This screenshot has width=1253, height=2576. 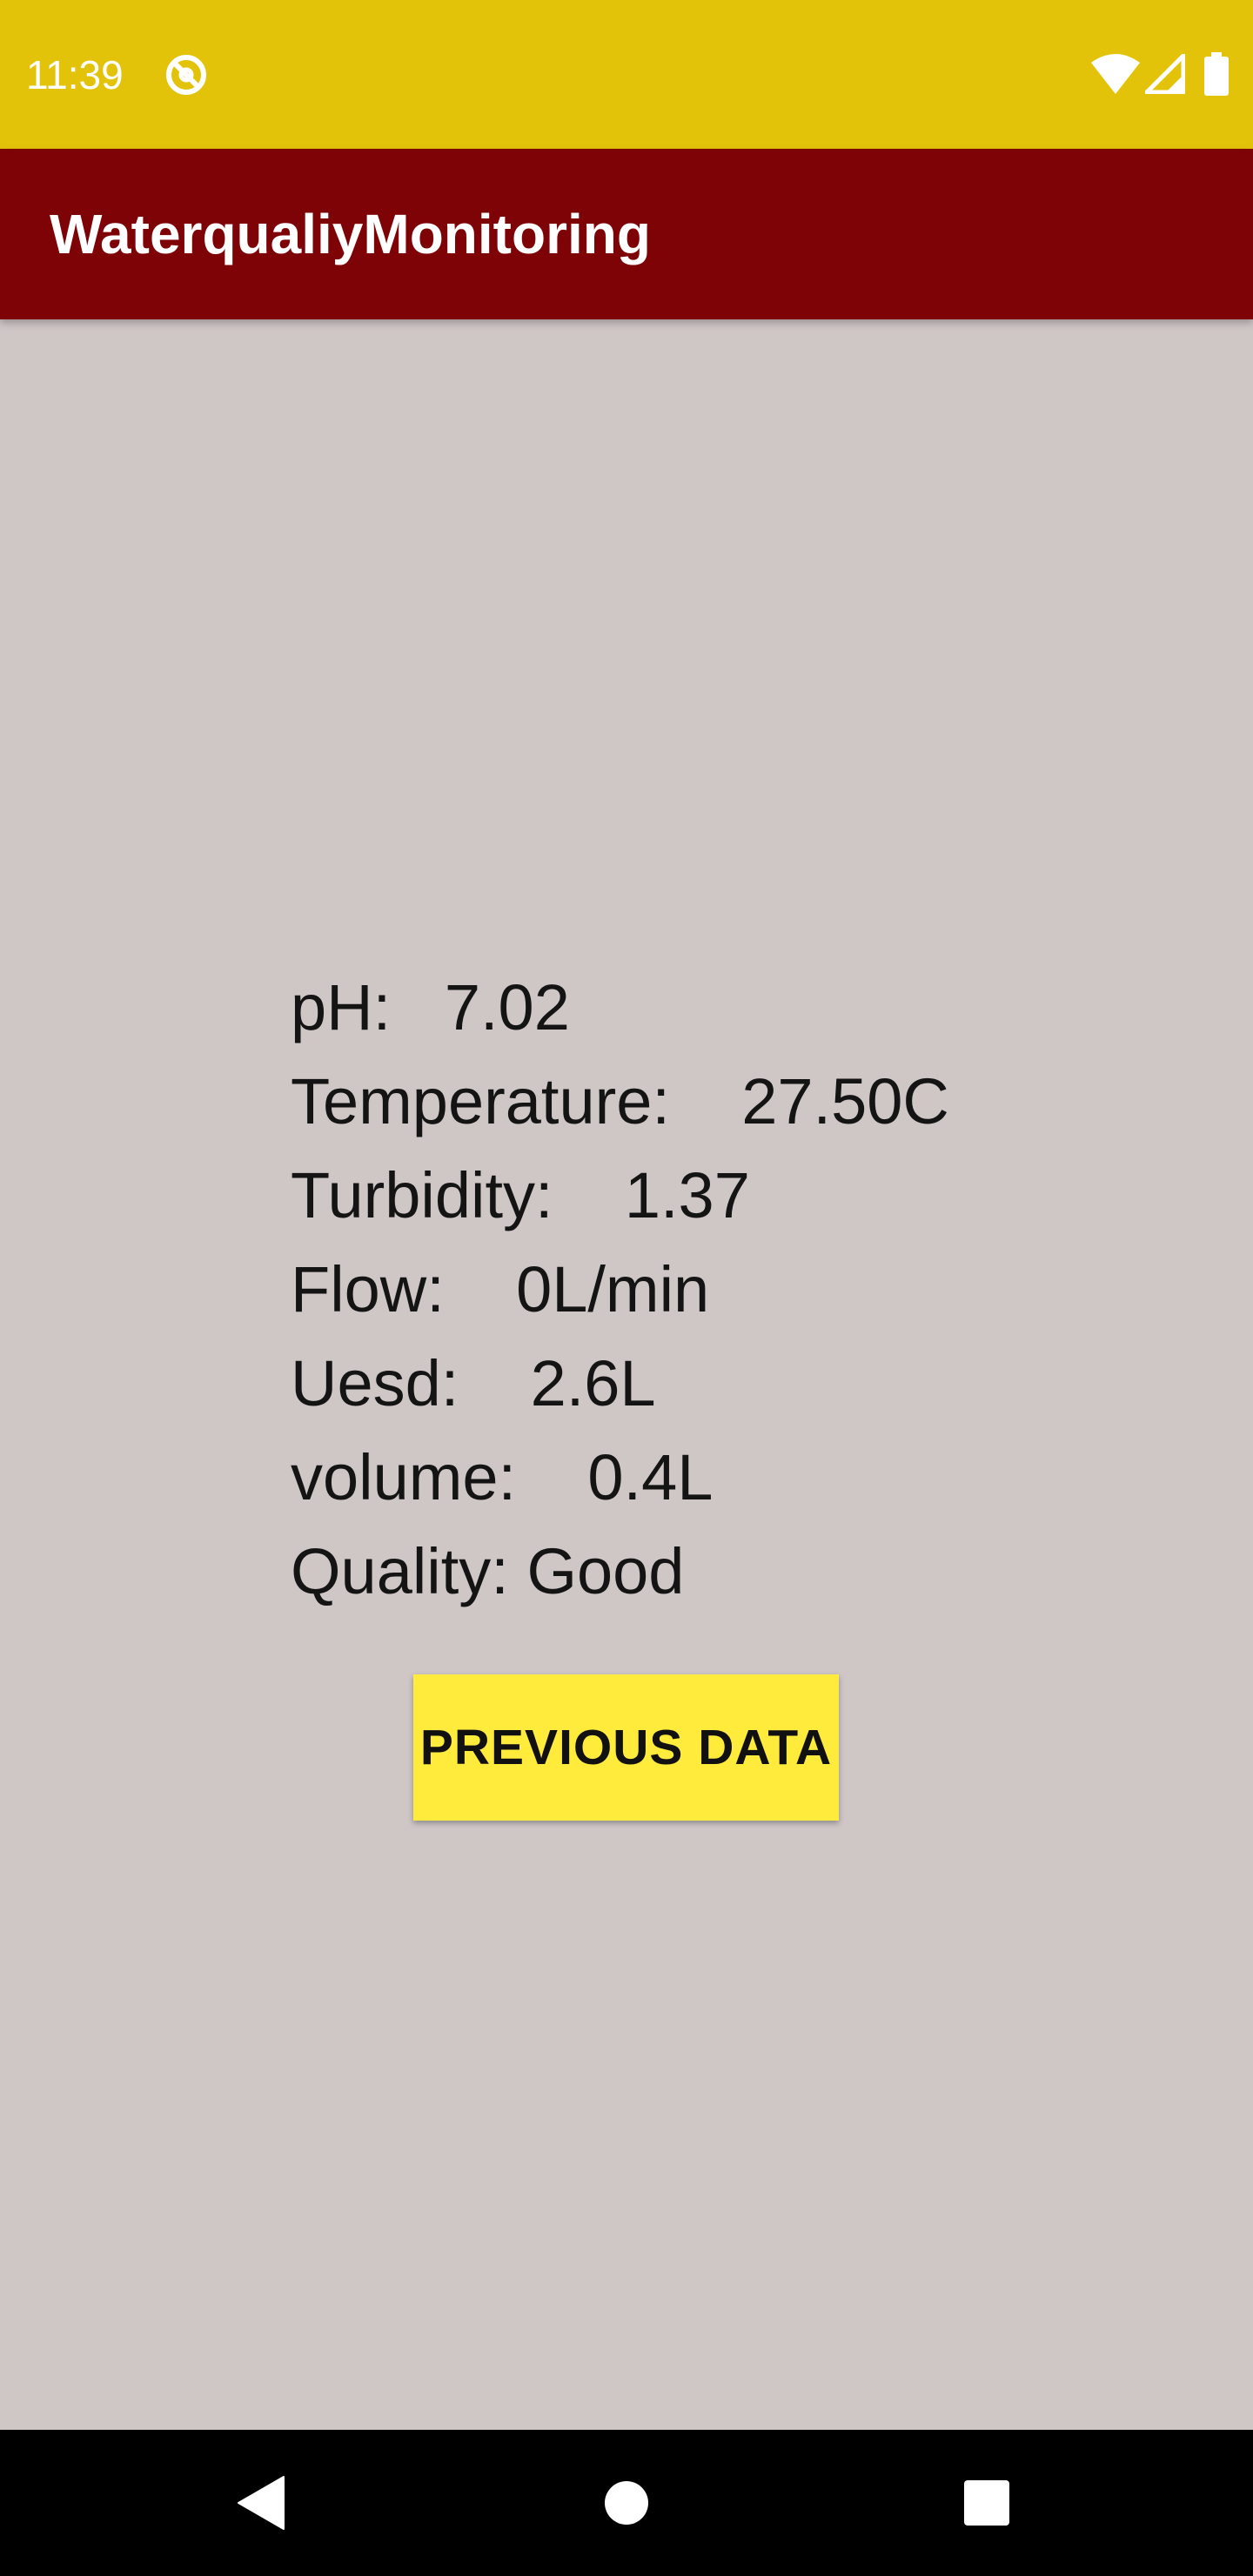 What do you see at coordinates (620, 1008) in the screenshot?
I see `reading-ph: pH: 7.02` at bounding box center [620, 1008].